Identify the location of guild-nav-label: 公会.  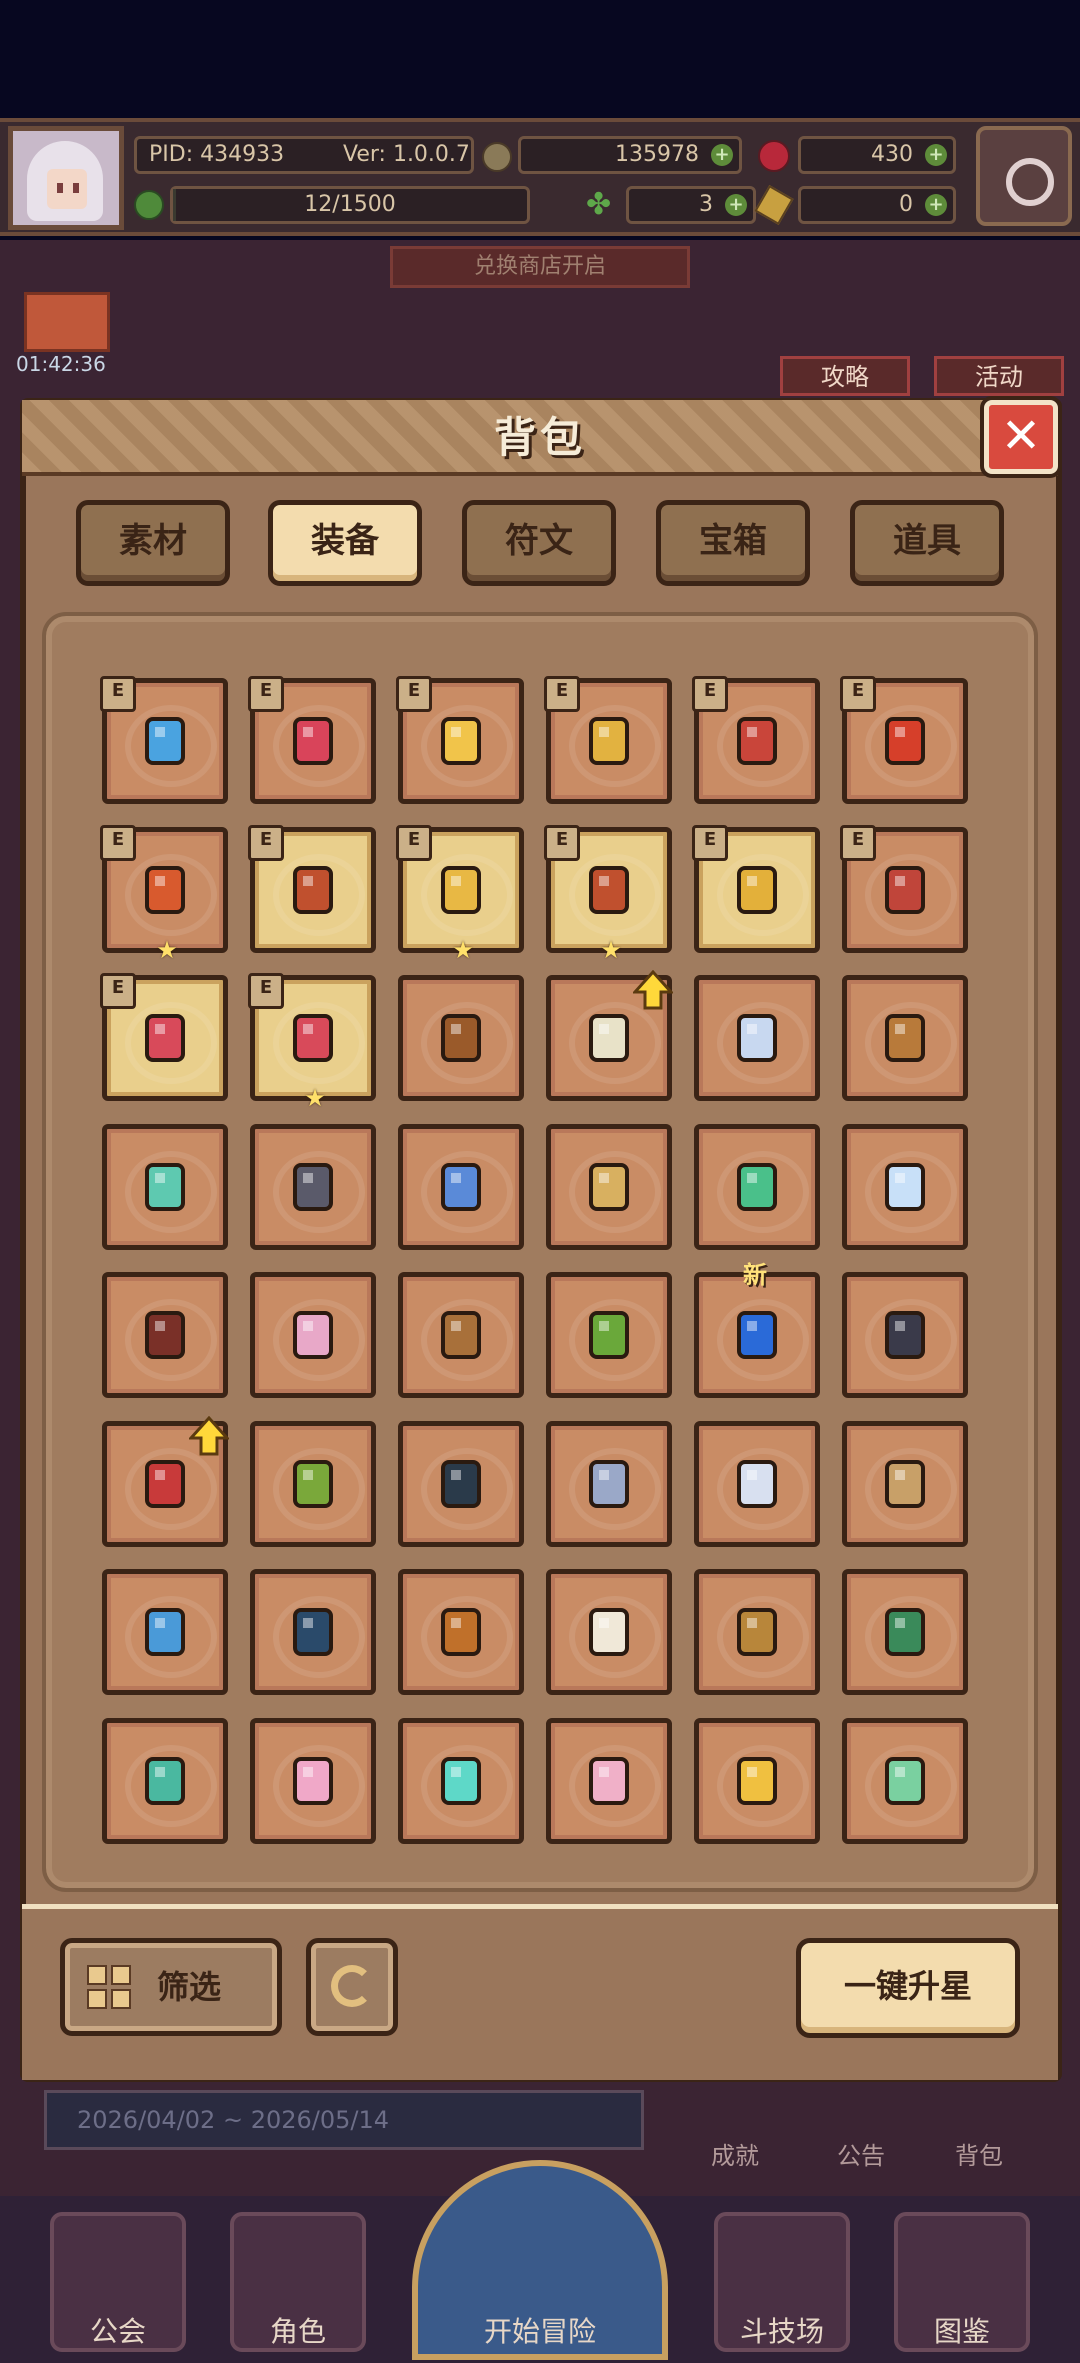
(117, 2331).